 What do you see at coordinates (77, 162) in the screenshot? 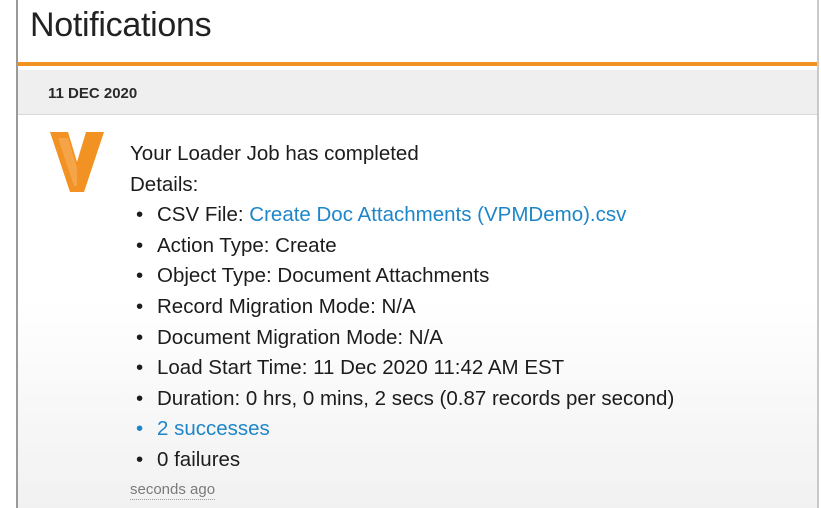
I see `veeva-v-logo-icon` at bounding box center [77, 162].